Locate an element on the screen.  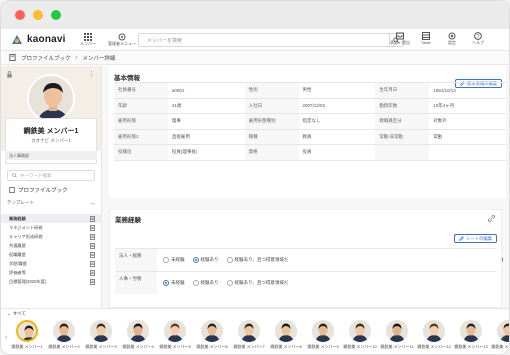
settings-icon is located at coordinates (452, 36).